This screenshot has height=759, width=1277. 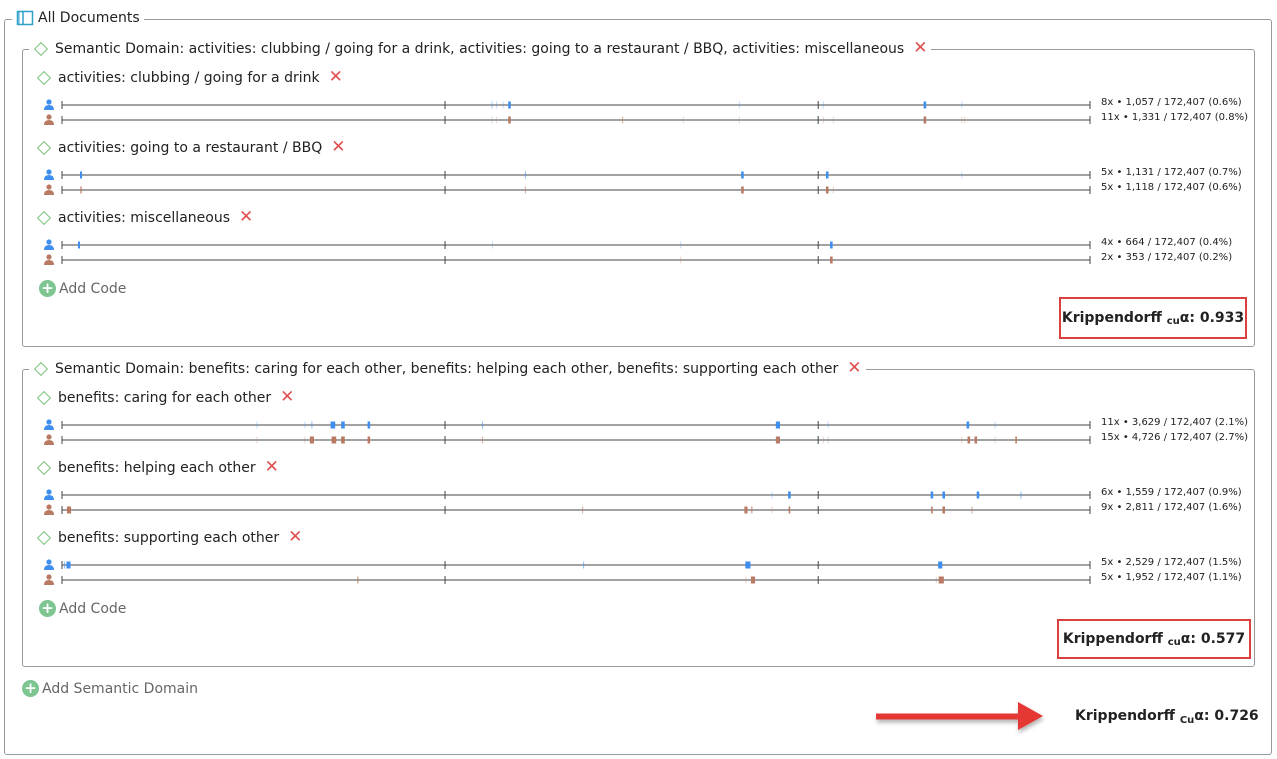 What do you see at coordinates (645, 509) in the screenshot?
I see `timeline-row: 9x • 2,811 / 172,407 (1.6%)` at bounding box center [645, 509].